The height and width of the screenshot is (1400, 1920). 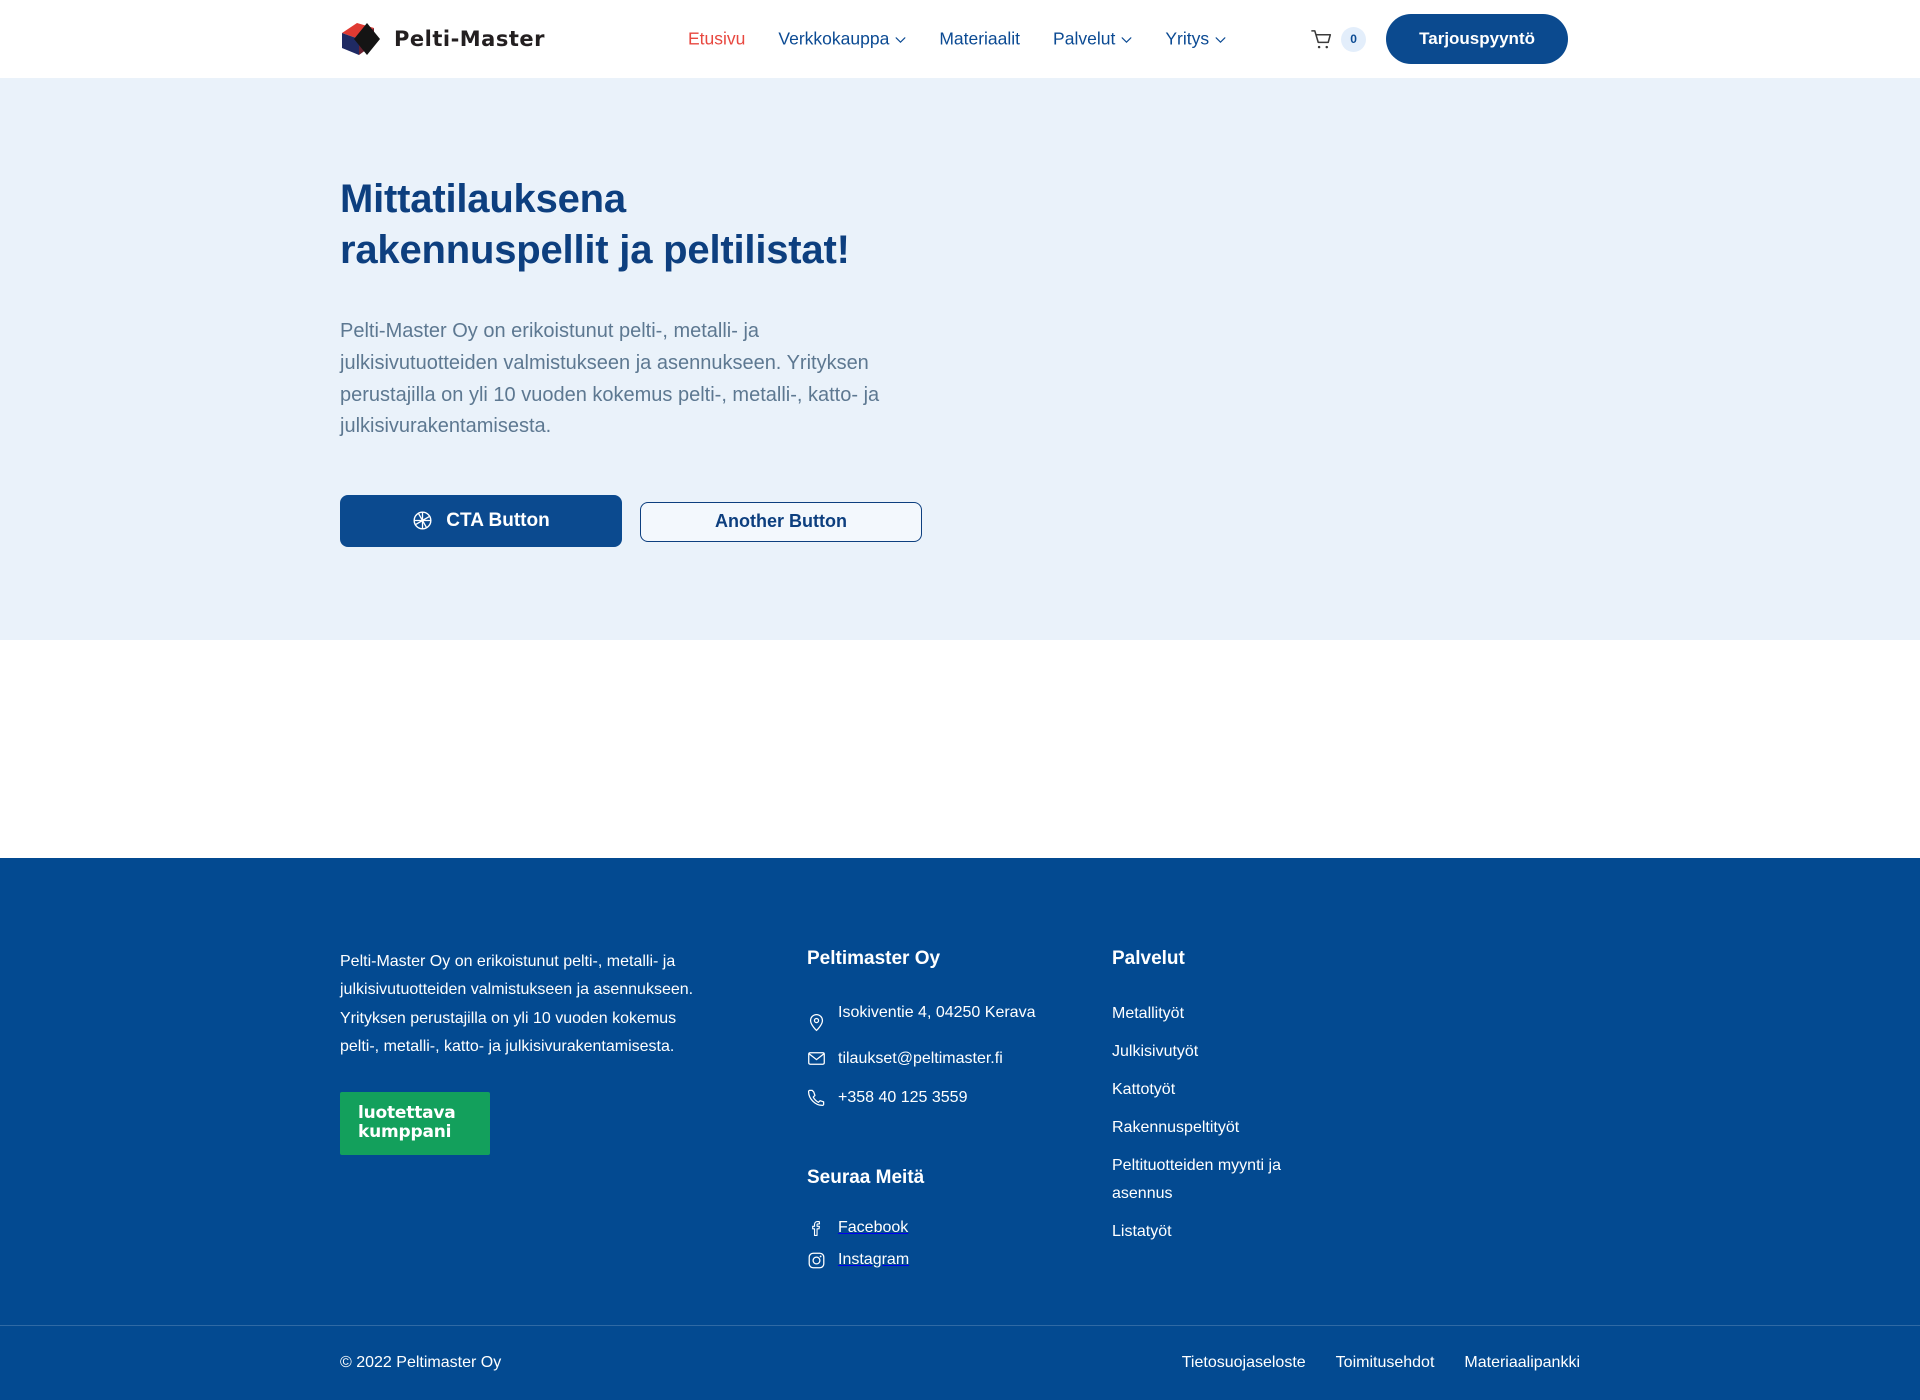 I want to click on hero-heading-line-2: rakennuspellit ja peltilistat!, so click(x=595, y=250).